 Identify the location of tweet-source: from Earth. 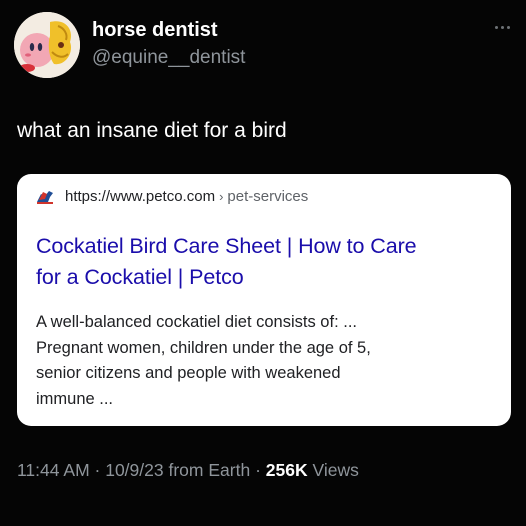
(209, 470).